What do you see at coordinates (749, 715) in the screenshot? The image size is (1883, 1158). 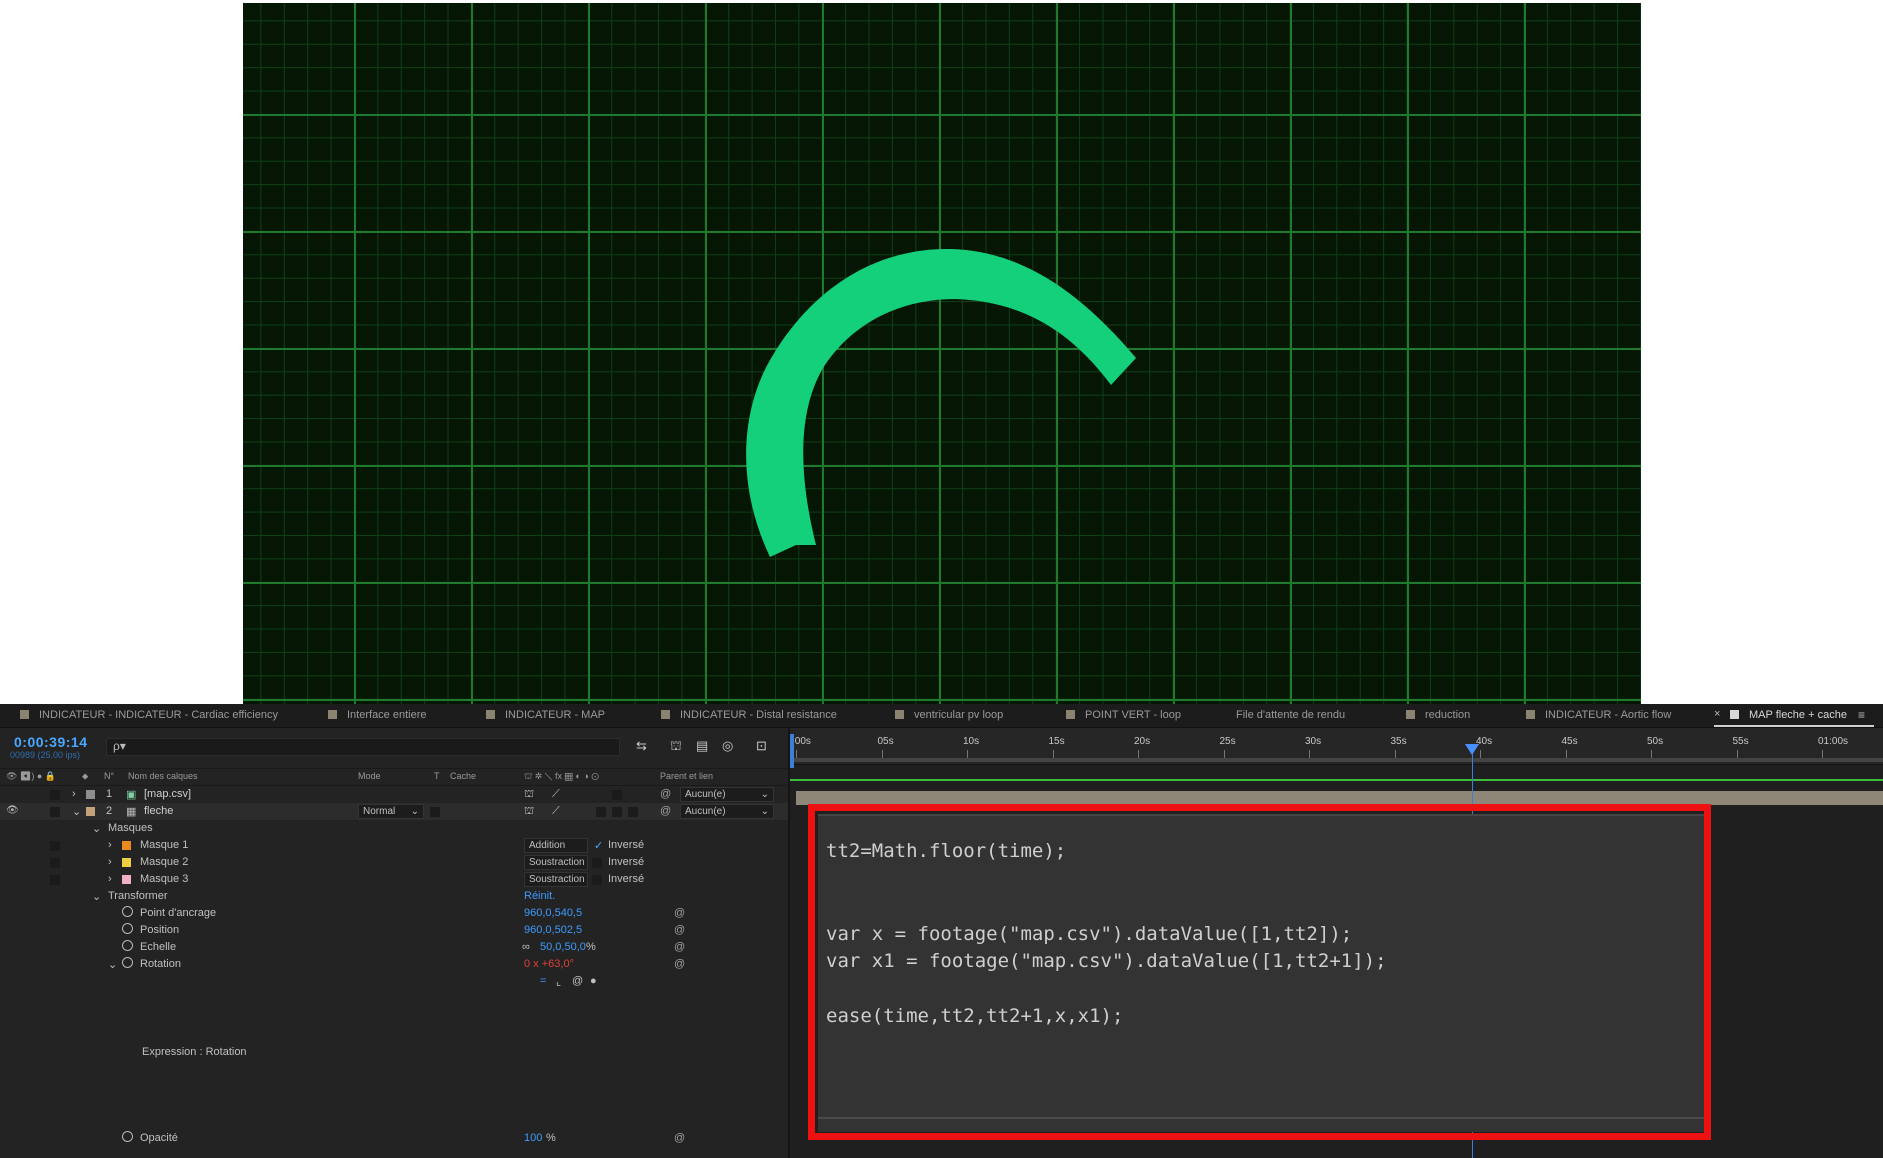 I see `tab-distal-resistance: INDICATEUR - Distal resistance` at bounding box center [749, 715].